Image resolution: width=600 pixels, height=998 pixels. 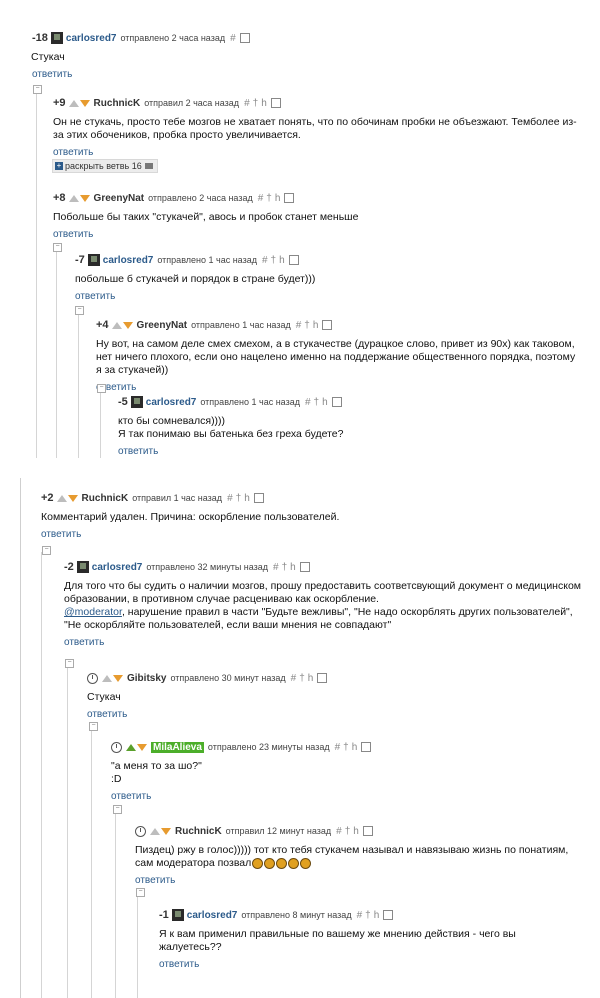 I want to click on comment-author: Gibitsky, so click(x=146, y=678).